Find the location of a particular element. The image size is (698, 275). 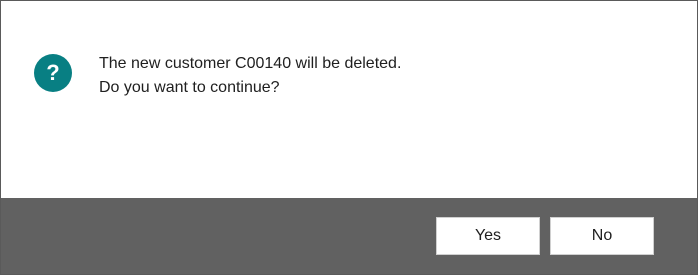

no-button: No is located at coordinates (602, 236).